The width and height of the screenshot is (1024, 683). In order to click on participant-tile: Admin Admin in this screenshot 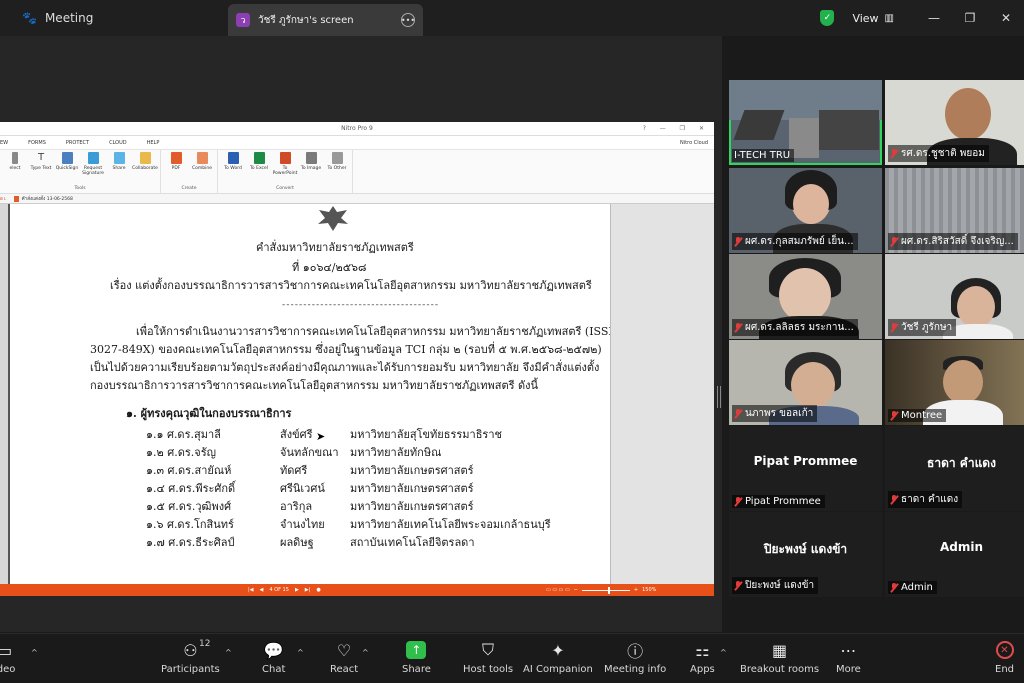, I will do `click(954, 554)`.